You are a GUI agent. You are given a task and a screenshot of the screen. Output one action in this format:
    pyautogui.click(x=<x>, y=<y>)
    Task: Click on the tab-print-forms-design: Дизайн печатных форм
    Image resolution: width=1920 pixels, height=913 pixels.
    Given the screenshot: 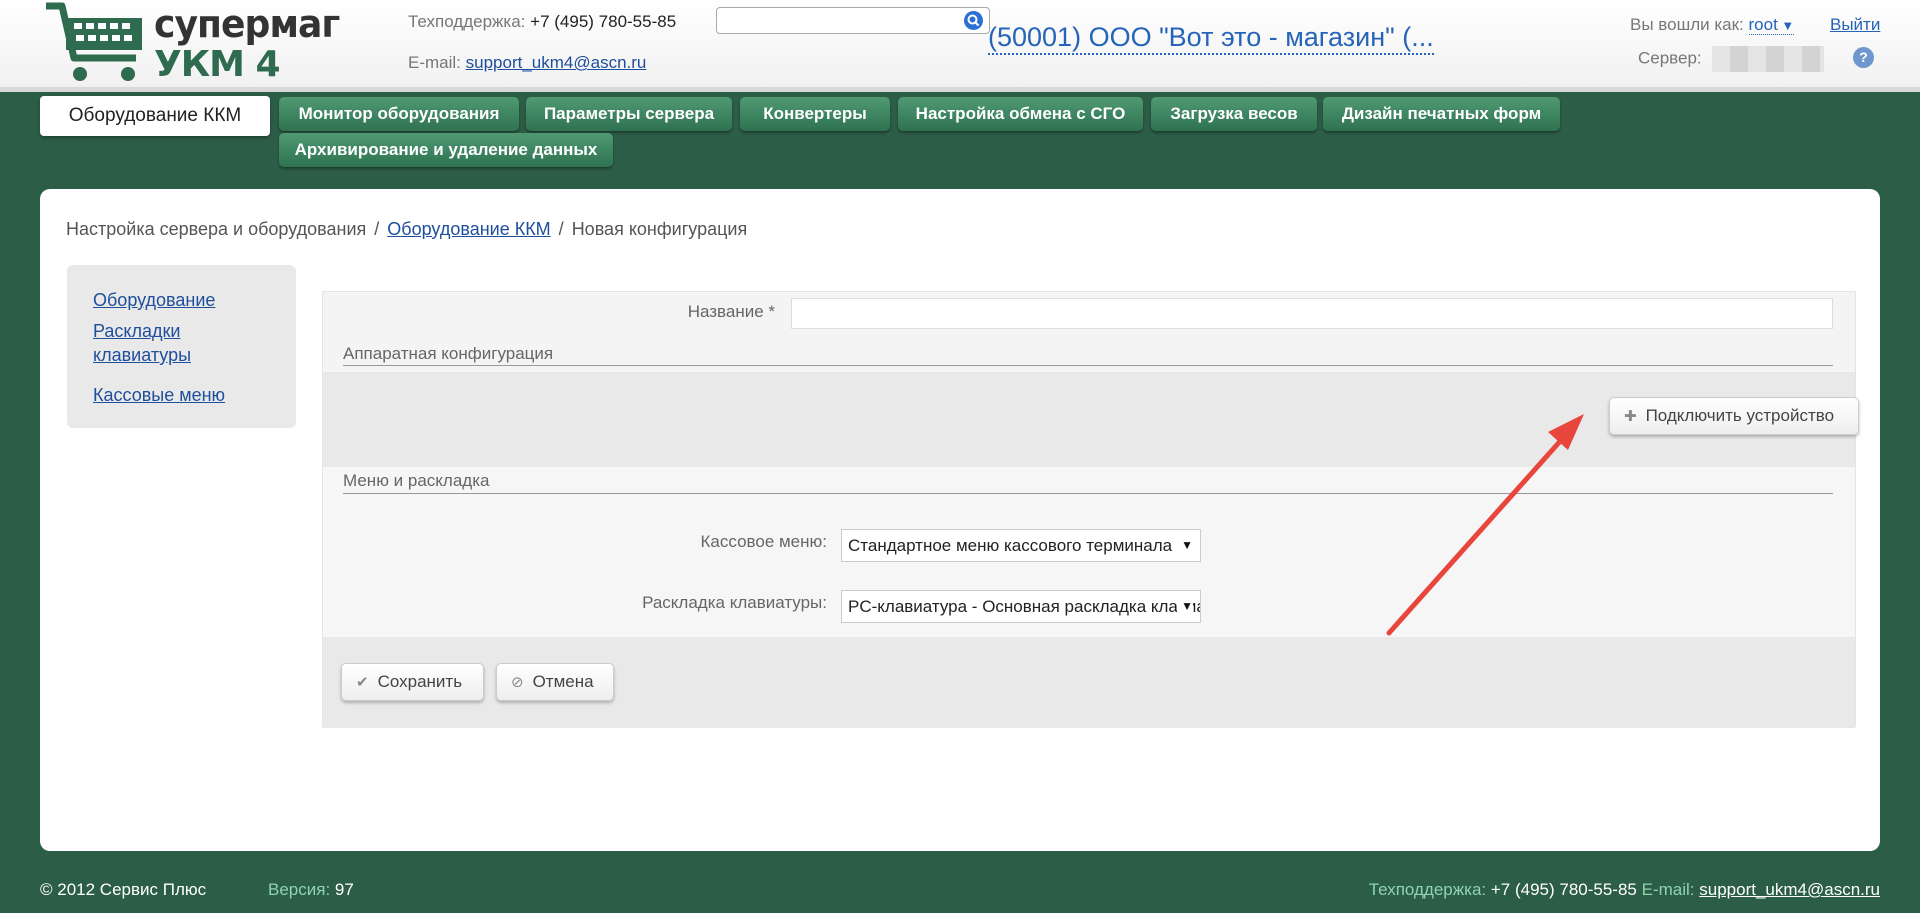 What is the action you would take?
    pyautogui.click(x=1441, y=114)
    